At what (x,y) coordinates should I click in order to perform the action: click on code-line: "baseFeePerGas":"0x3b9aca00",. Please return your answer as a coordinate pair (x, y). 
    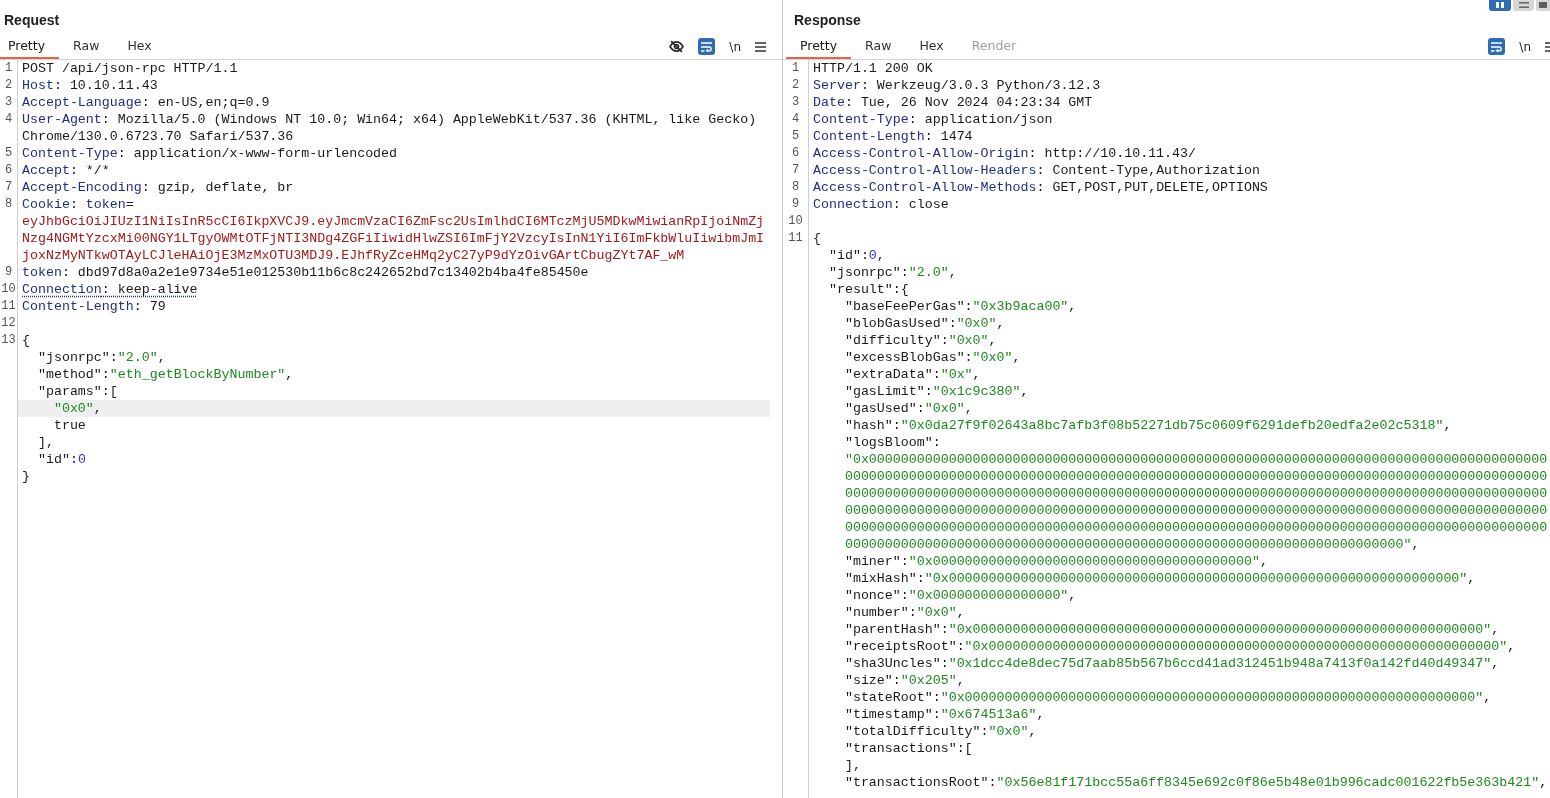
    Looking at the image, I should click on (960, 306).